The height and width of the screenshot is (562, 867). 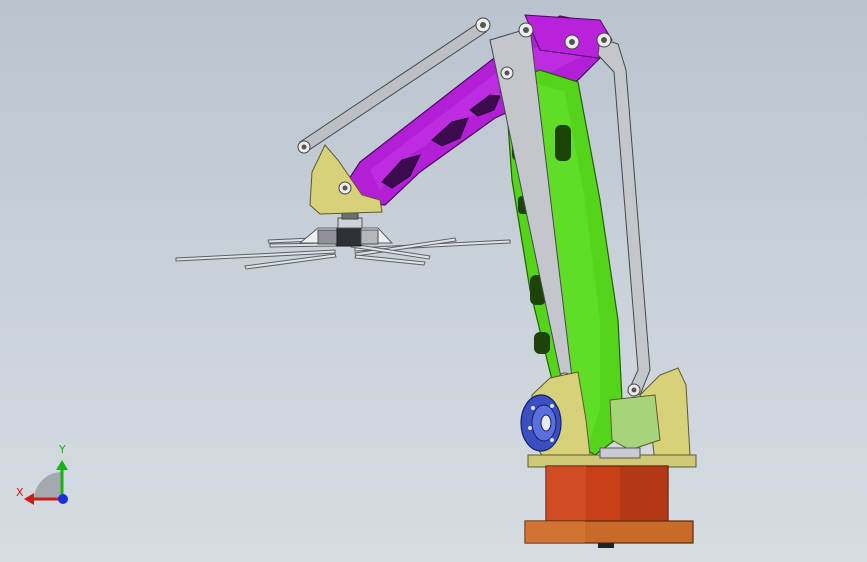 What do you see at coordinates (607, 494) in the screenshot?
I see `base-column` at bounding box center [607, 494].